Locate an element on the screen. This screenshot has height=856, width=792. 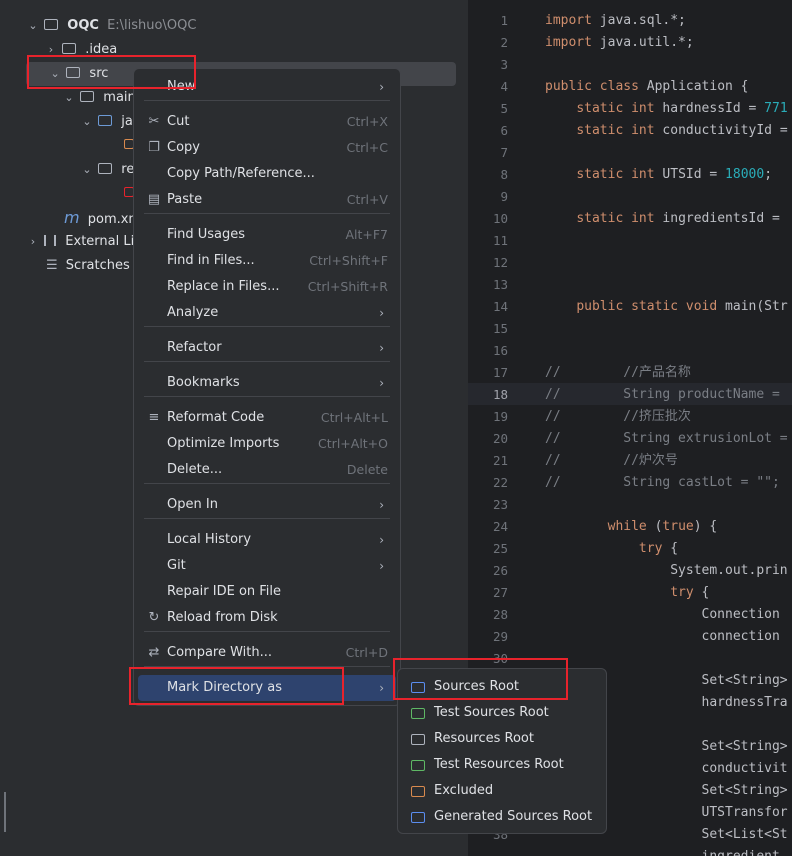
menu-item-label: Git is located at coordinates (176, 565).